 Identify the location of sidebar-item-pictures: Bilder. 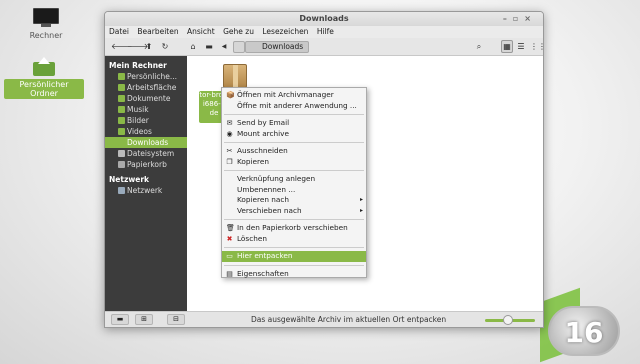
(146, 120).